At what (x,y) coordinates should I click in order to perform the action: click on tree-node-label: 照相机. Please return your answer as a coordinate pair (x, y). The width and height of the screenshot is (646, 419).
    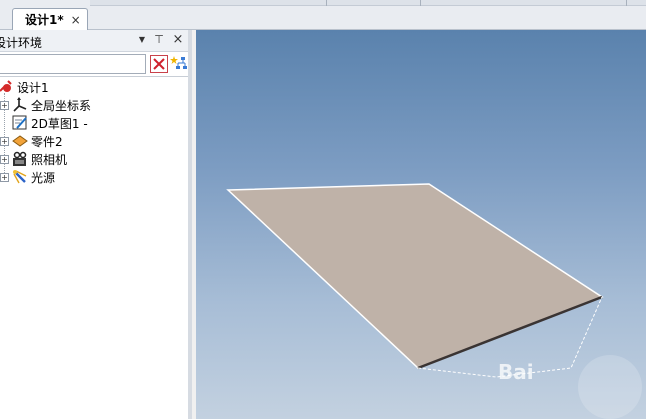
    Looking at the image, I should click on (49, 159).